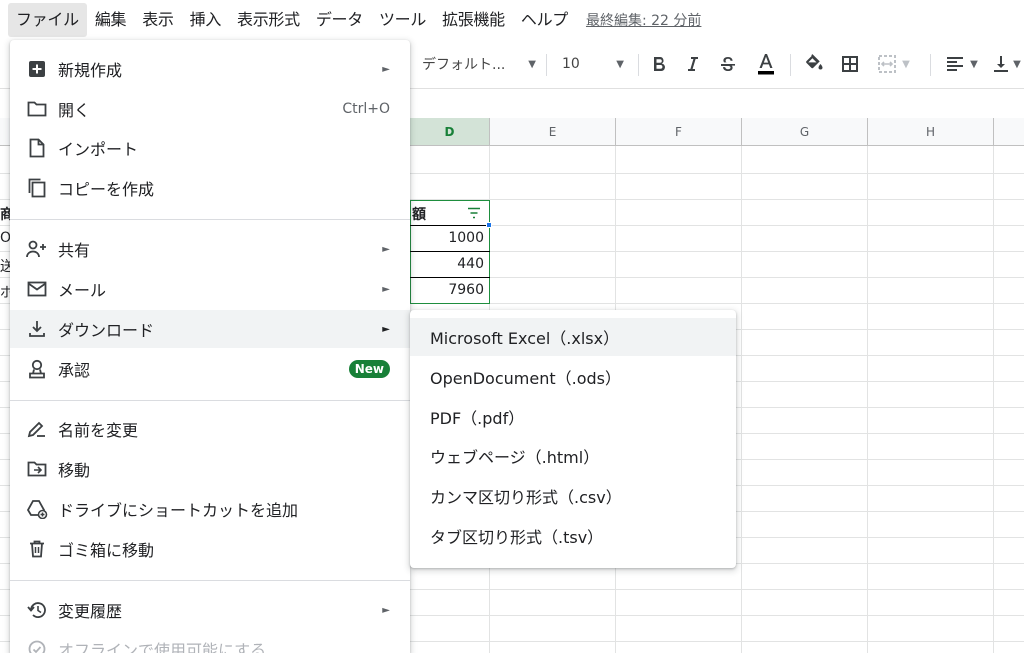 This screenshot has width=1024, height=653. What do you see at coordinates (210, 549) in the screenshot?
I see `menu-item-trash: ゴミ箱に移動` at bounding box center [210, 549].